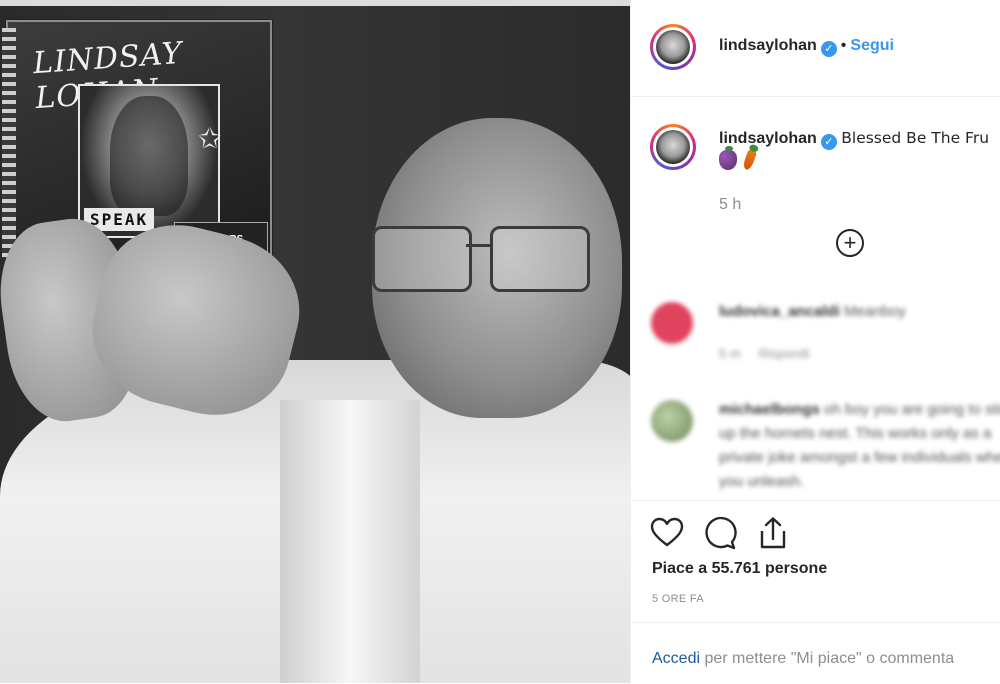 This screenshot has width=1000, height=684. I want to click on comment-reply-button: Rispondi, so click(784, 353).